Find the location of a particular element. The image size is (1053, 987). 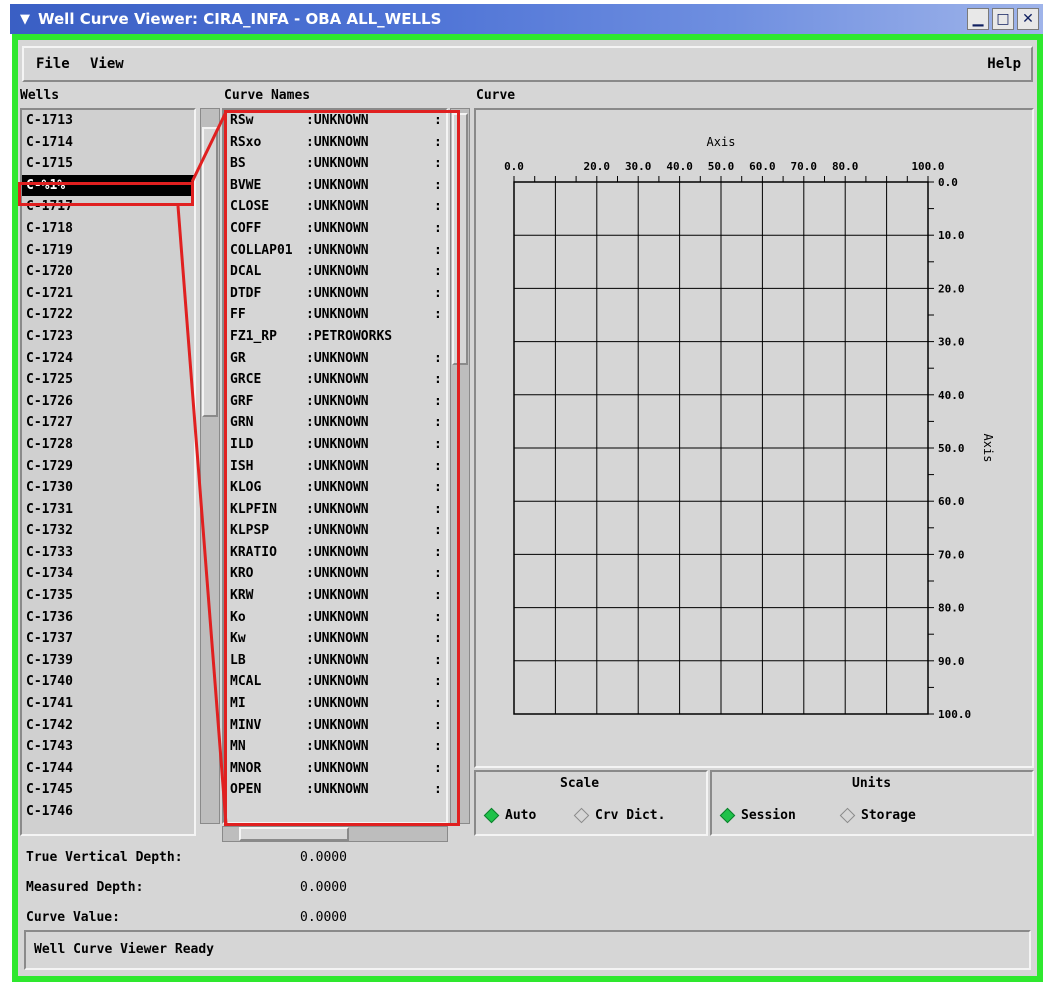

callout-line-bottom is located at coordinates (202, 515).